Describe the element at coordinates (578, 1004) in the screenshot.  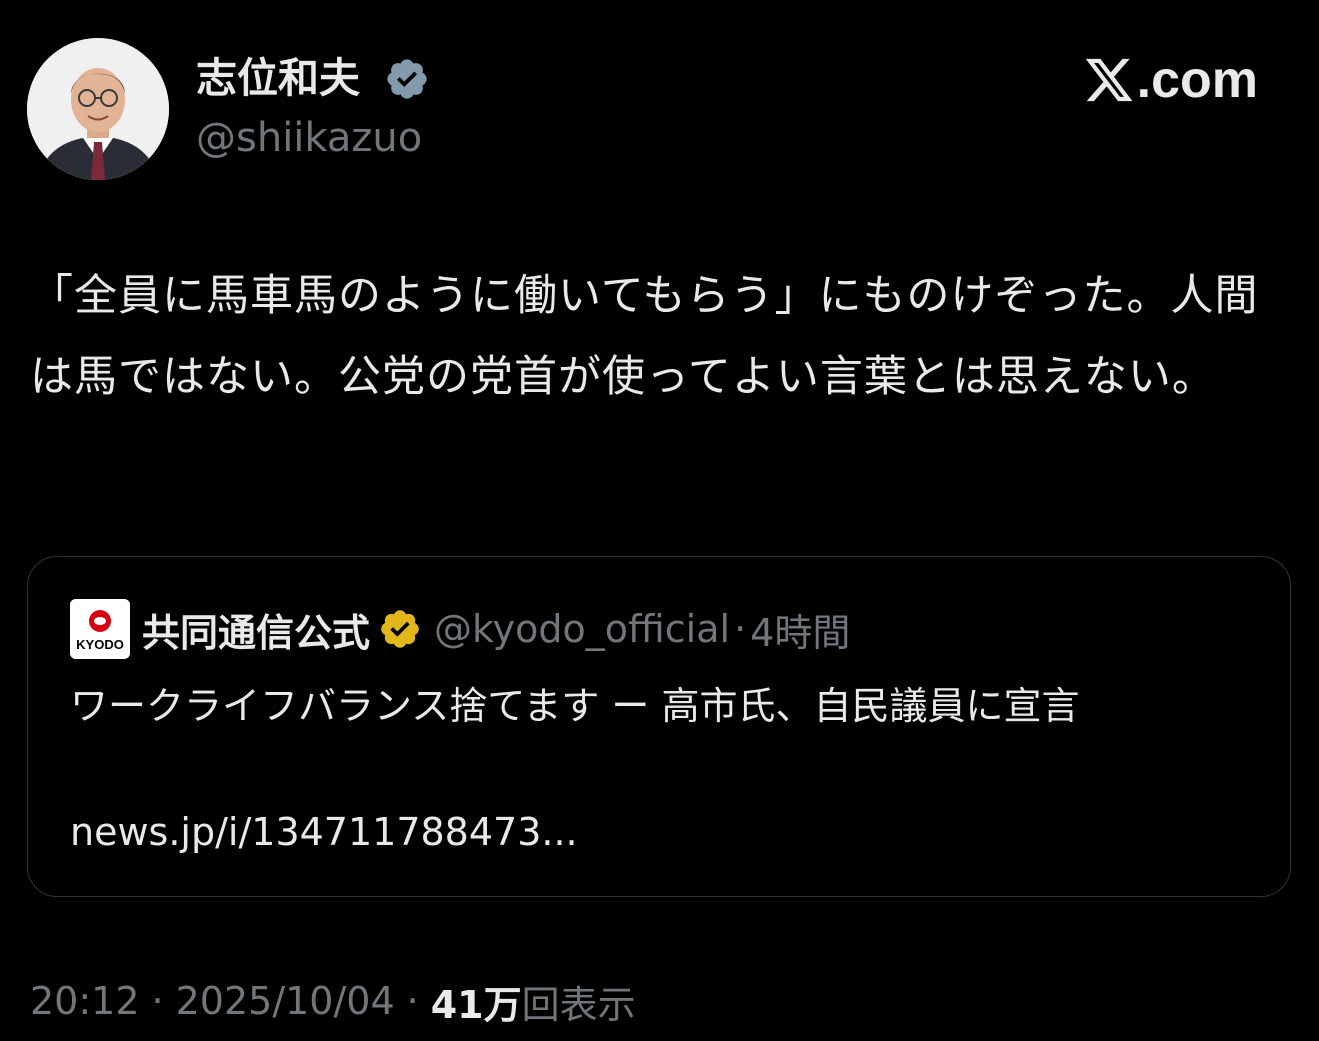
I see `views-label: 回表示` at that location.